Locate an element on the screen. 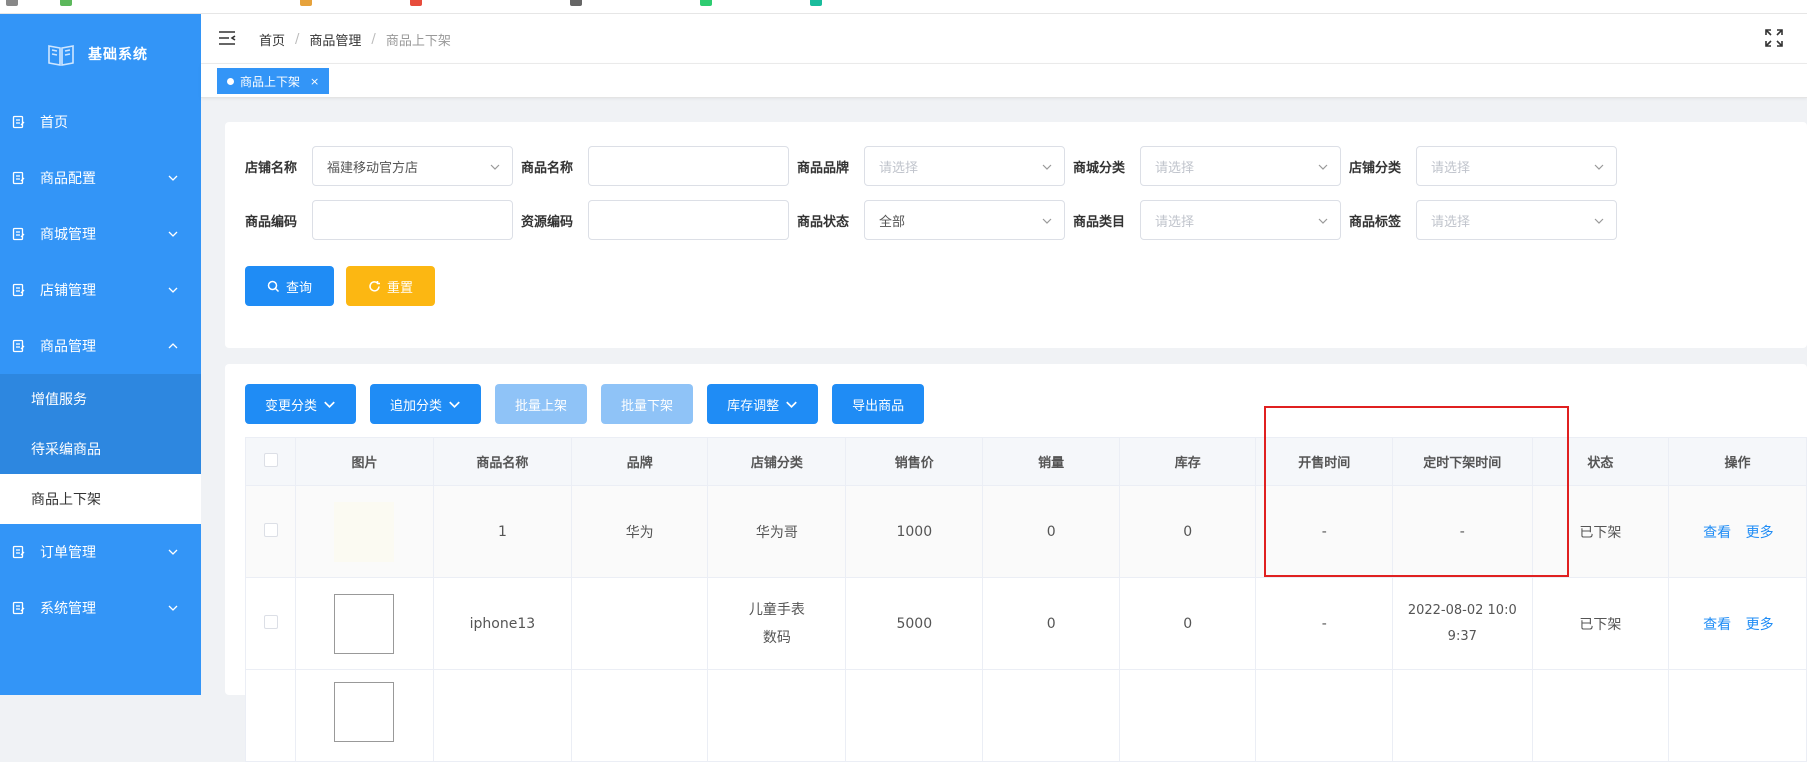 Image resolution: width=1807 pixels, height=762 pixels. batch-on-shelf-button: 批量上架 is located at coordinates (541, 404).